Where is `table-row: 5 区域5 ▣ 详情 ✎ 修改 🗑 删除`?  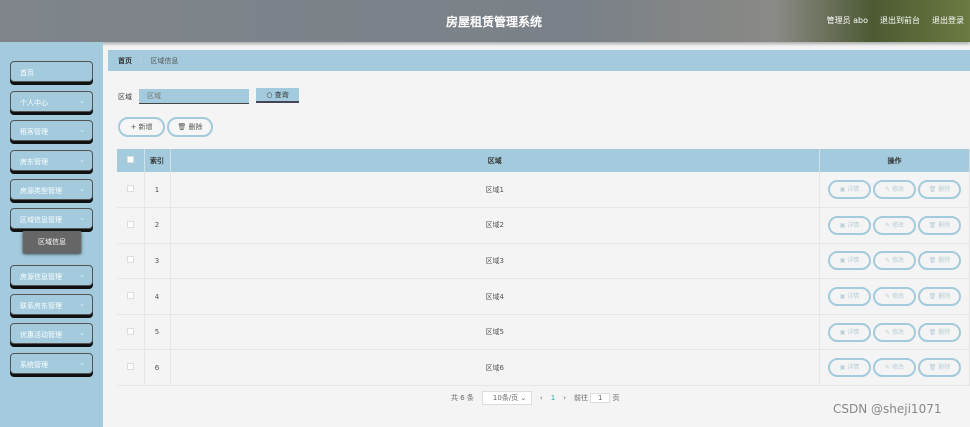 table-row: 5 区域5 ▣ 详情 ✎ 修改 🗑 删除 is located at coordinates (543, 332).